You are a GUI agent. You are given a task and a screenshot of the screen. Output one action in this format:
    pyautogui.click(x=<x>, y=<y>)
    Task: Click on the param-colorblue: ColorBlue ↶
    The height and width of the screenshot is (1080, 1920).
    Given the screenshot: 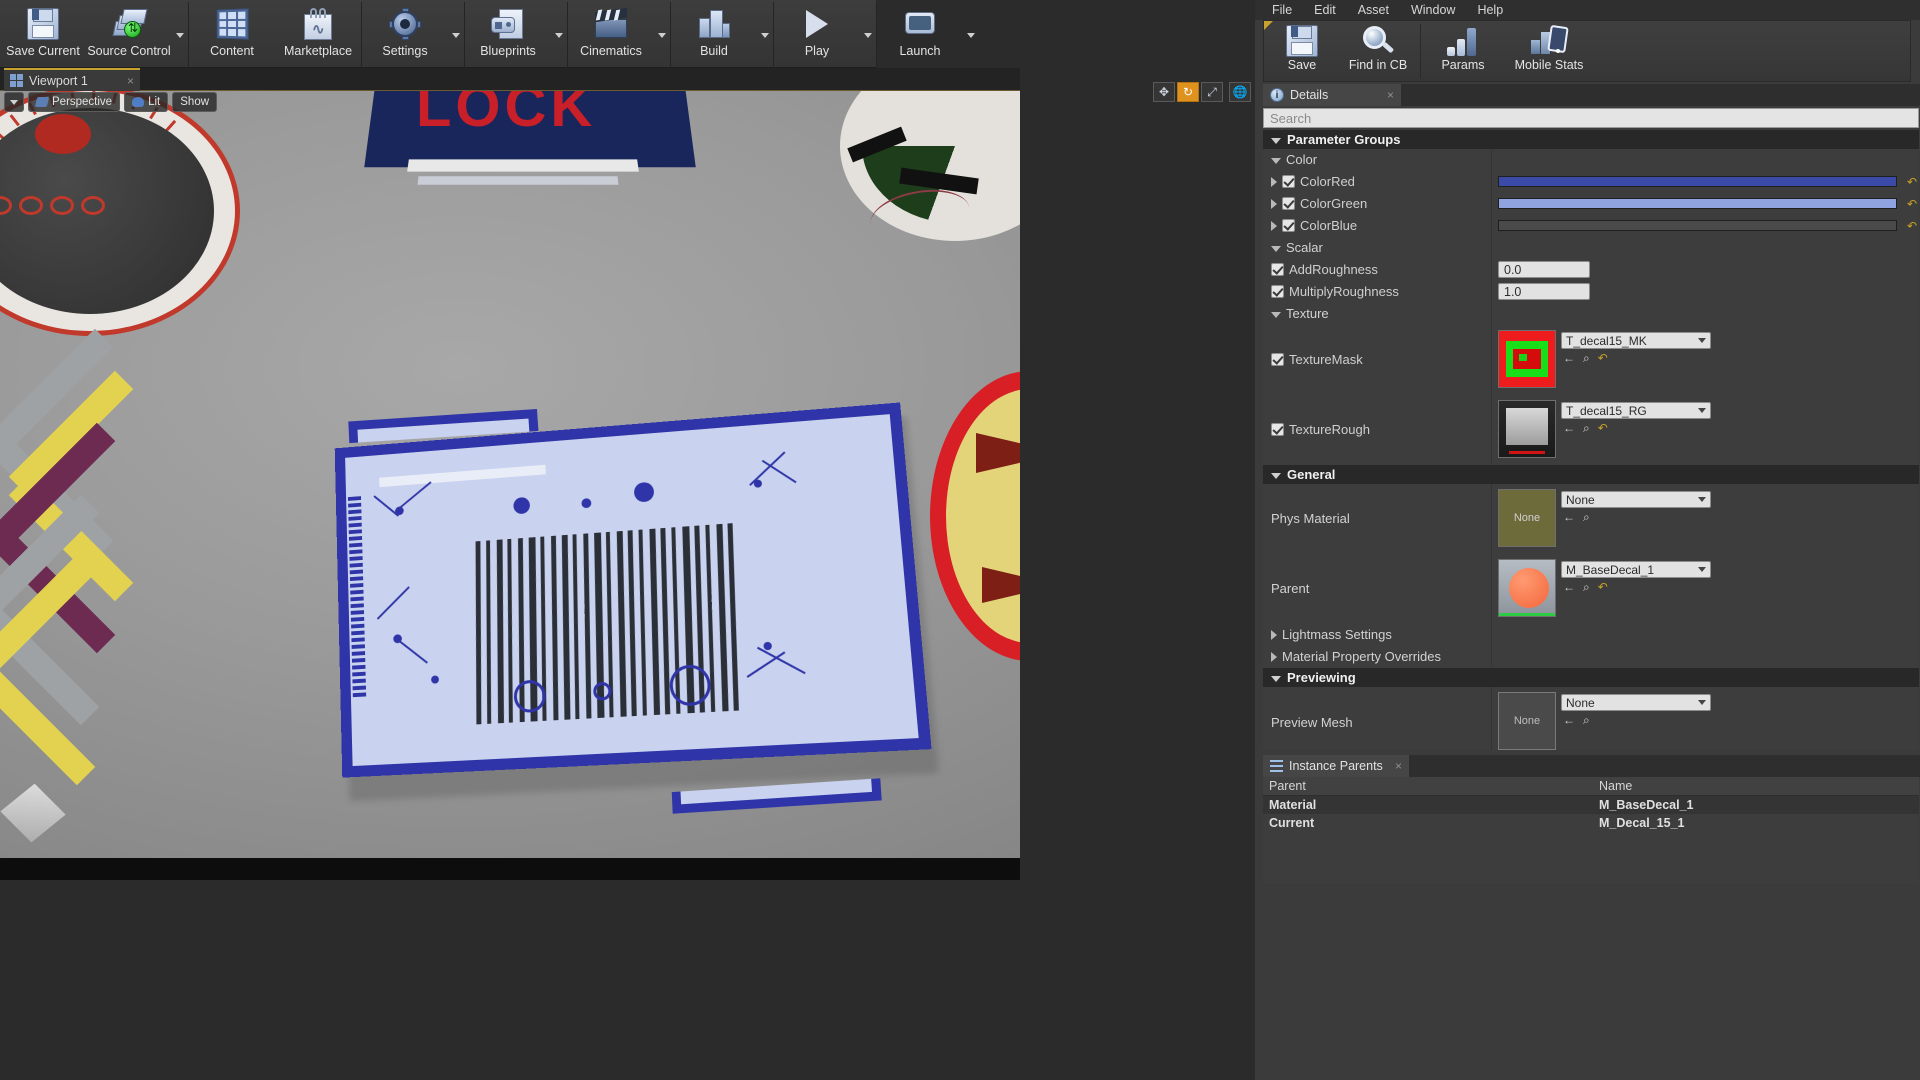 What is the action you would take?
    pyautogui.click(x=1591, y=226)
    